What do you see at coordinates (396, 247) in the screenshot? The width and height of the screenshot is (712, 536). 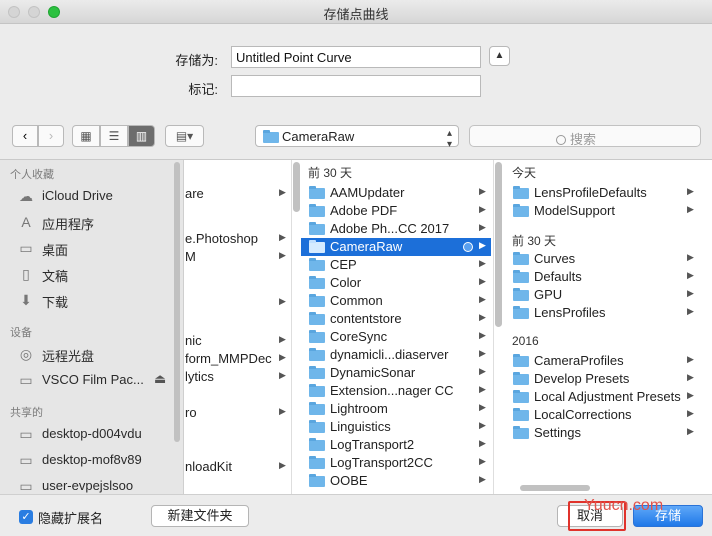 I see `folder-item: CameraRaw ▶` at bounding box center [396, 247].